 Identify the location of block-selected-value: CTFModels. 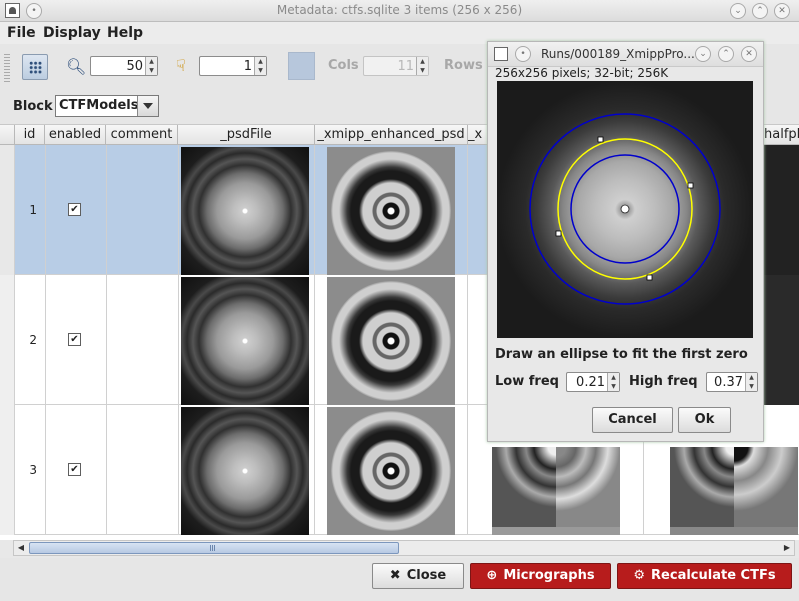
(99, 105).